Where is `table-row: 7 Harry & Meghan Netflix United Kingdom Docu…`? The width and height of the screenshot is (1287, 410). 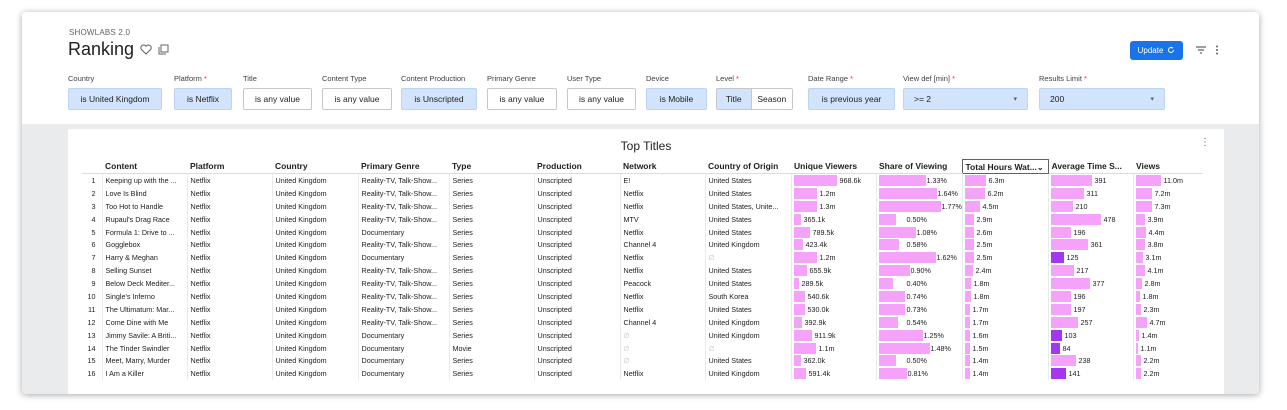
table-row: 7 Harry & Meghan Netflix United Kingdom Docu… is located at coordinates (642, 258).